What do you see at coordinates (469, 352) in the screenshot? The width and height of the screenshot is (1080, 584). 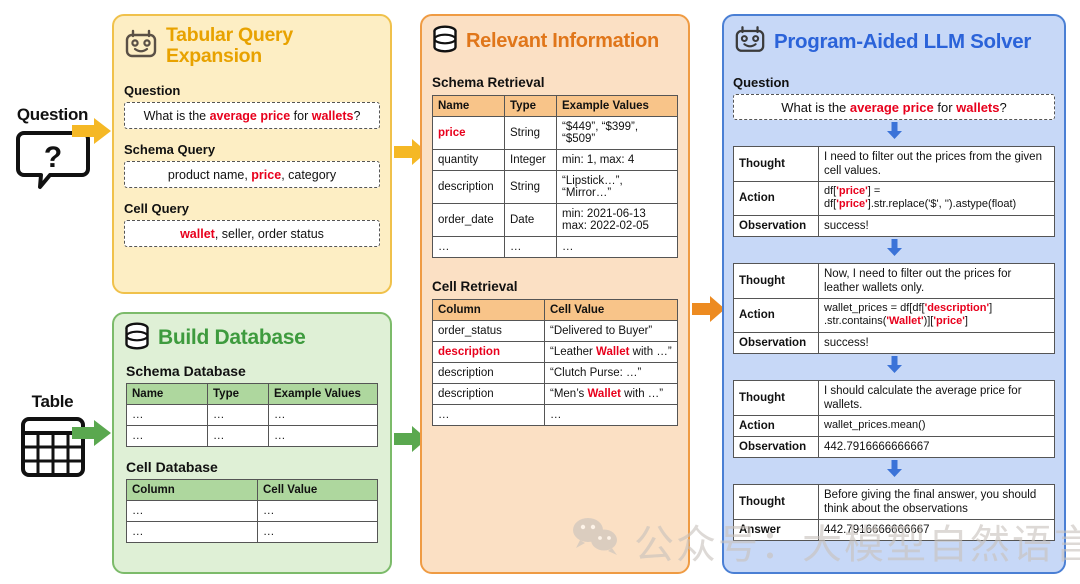 I see `highlight-token: description` at bounding box center [469, 352].